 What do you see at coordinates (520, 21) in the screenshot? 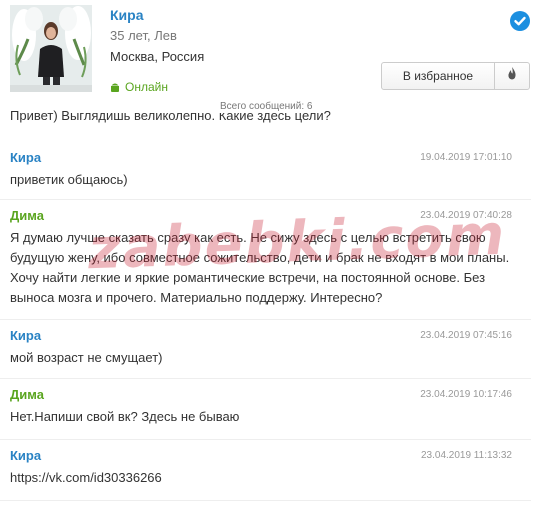
I see `verified-check-icon` at bounding box center [520, 21].